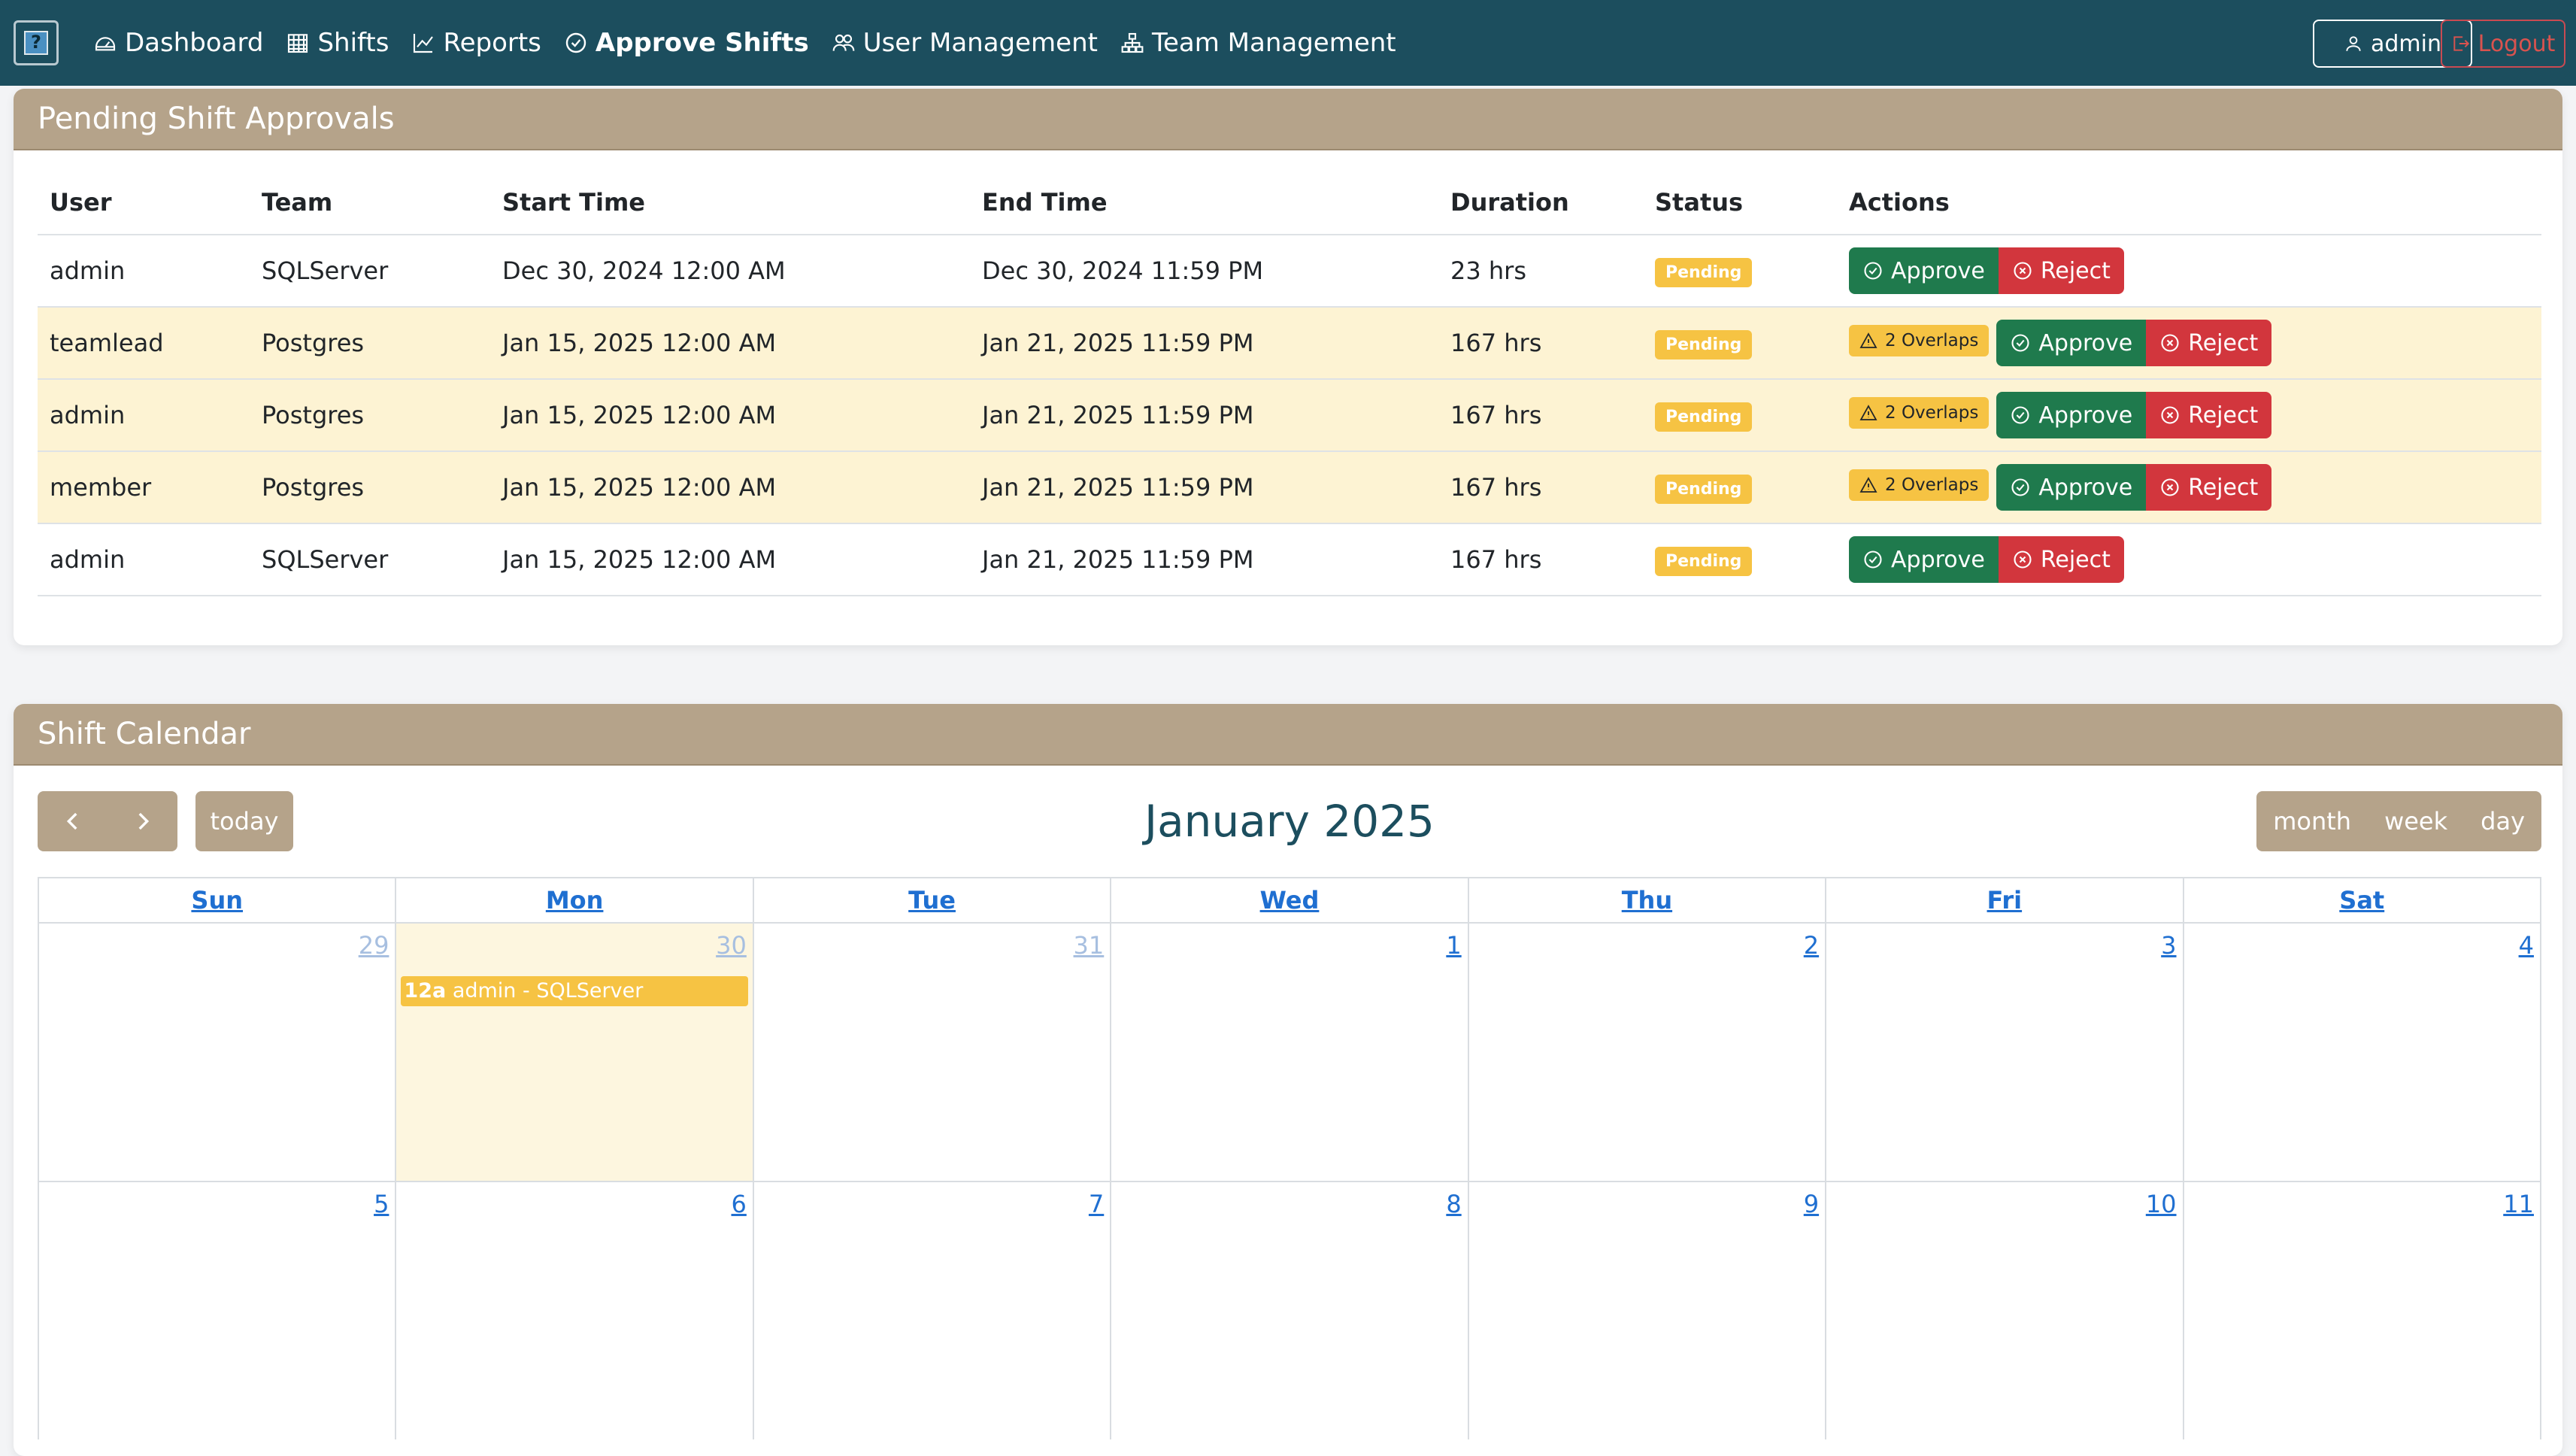  I want to click on prev-month-button, so click(73, 821).